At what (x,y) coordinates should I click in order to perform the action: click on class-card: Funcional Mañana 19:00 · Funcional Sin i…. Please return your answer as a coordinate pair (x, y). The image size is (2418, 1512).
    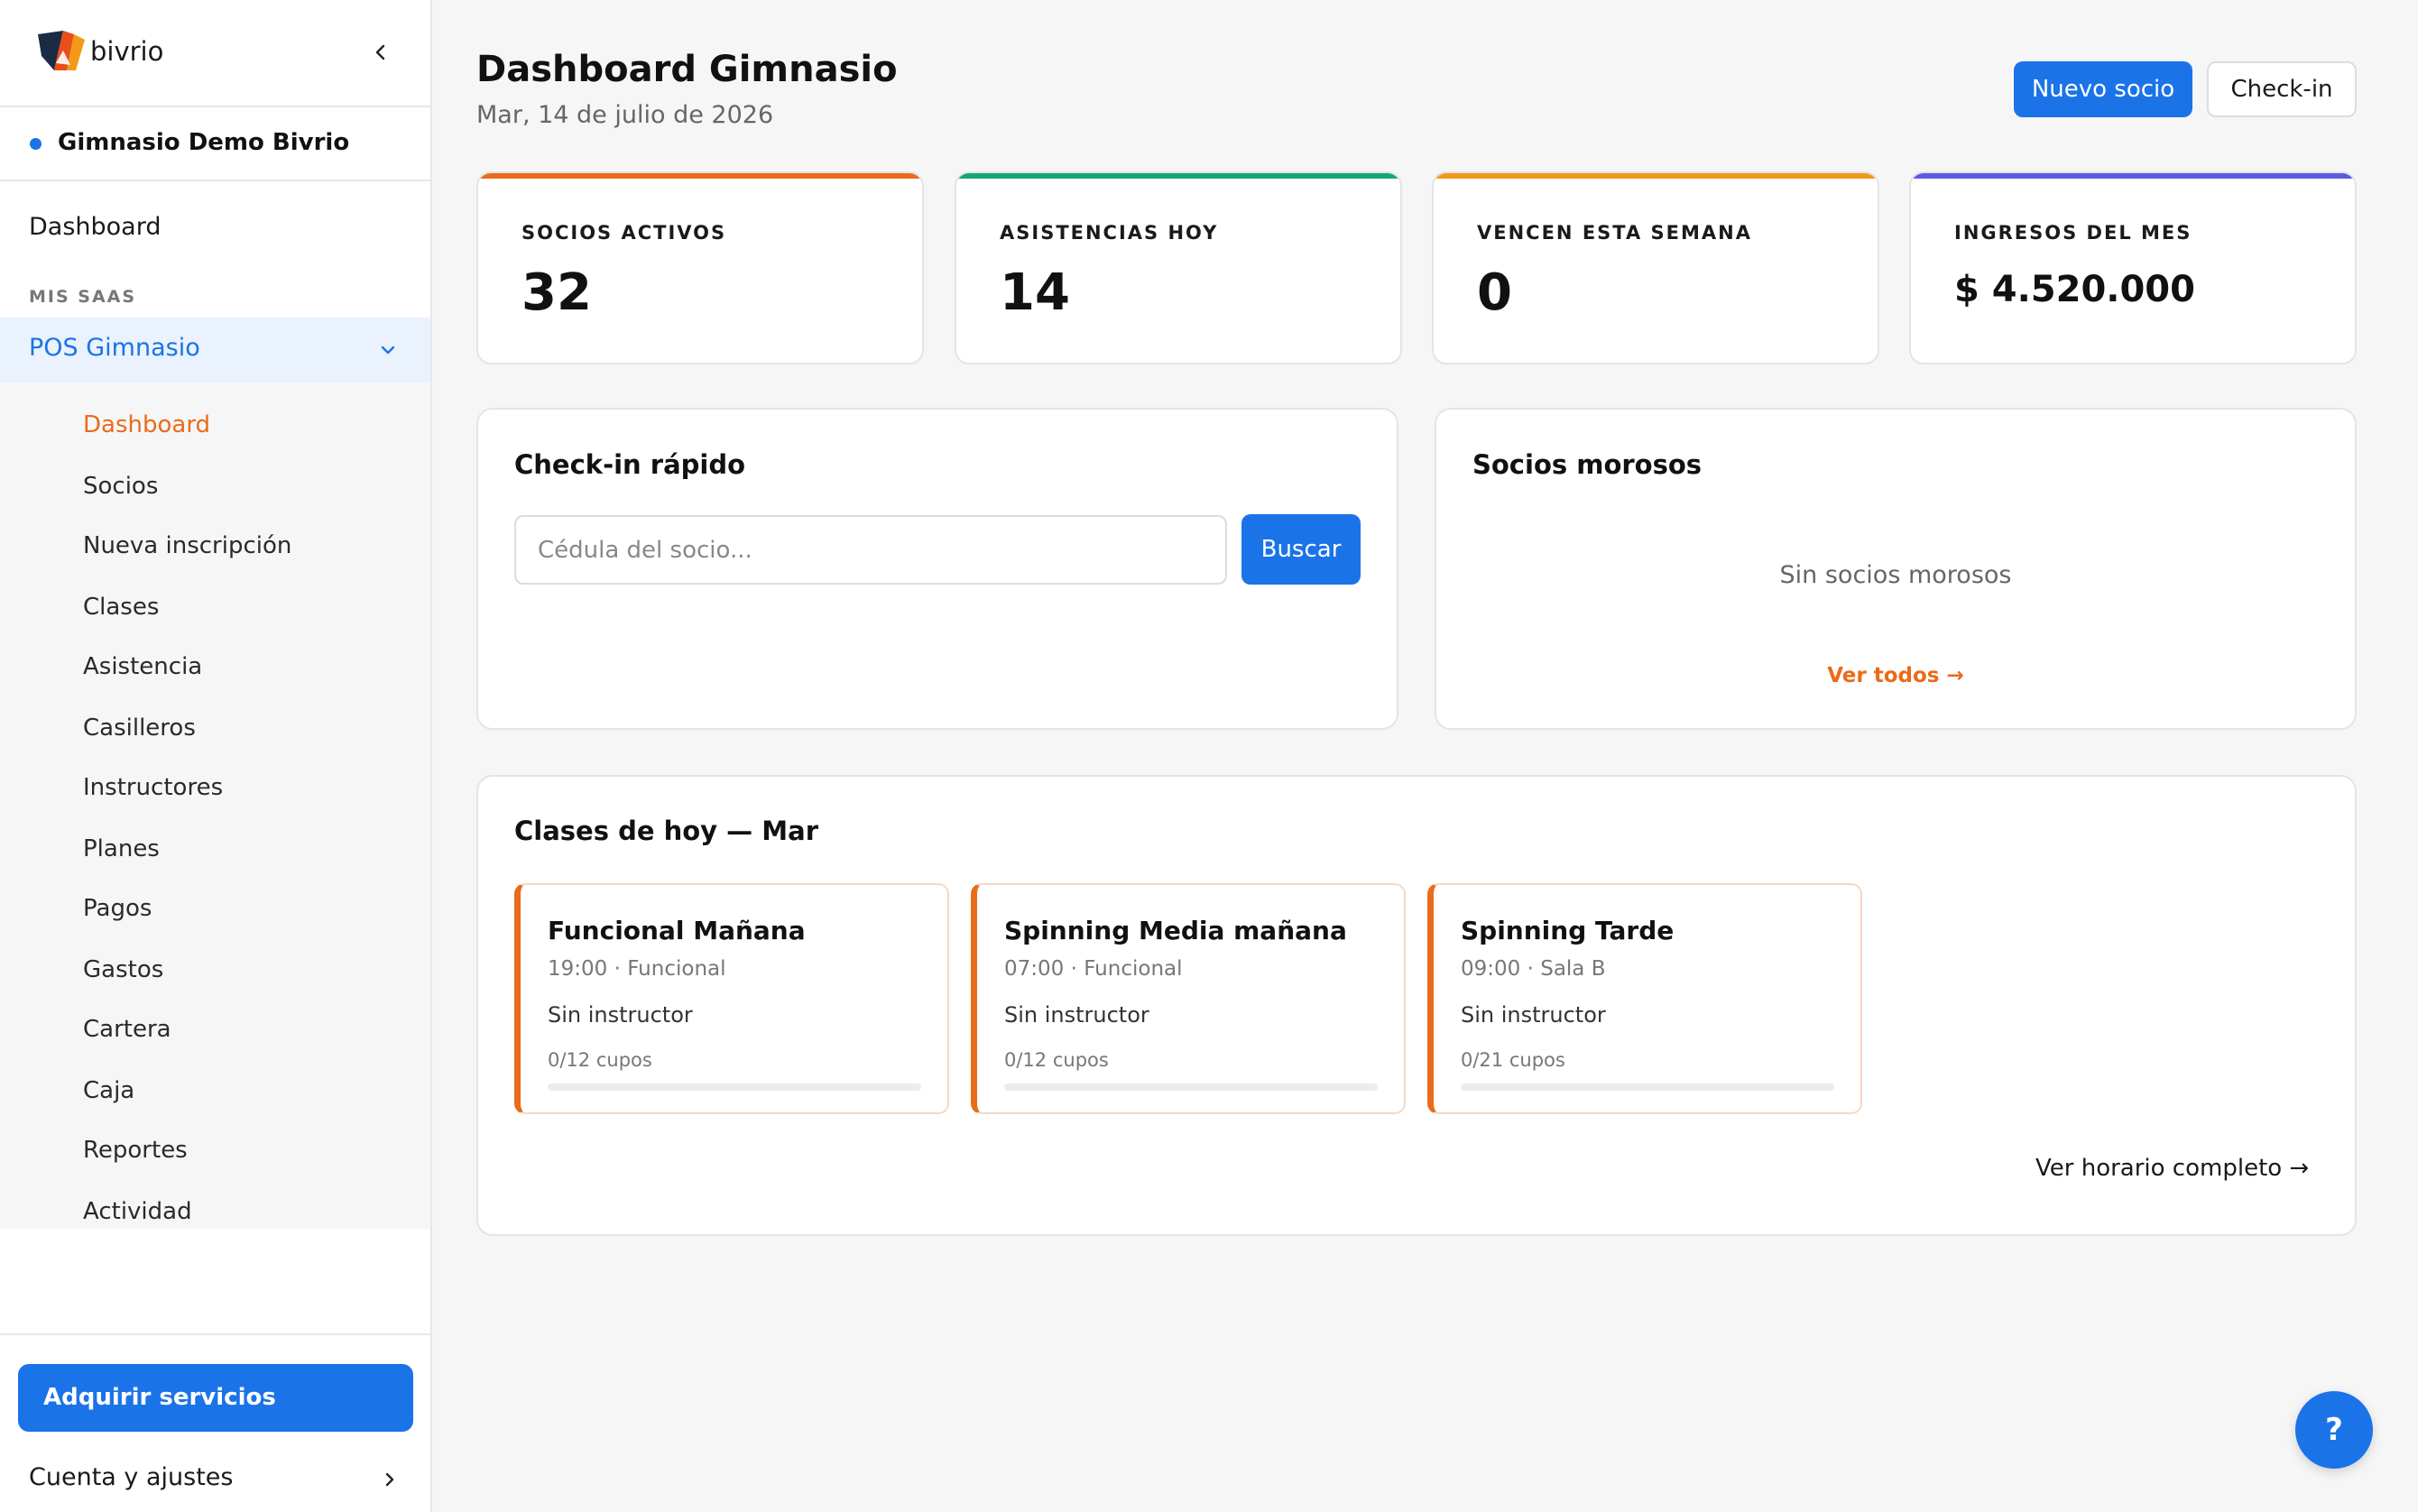
    Looking at the image, I should click on (731, 998).